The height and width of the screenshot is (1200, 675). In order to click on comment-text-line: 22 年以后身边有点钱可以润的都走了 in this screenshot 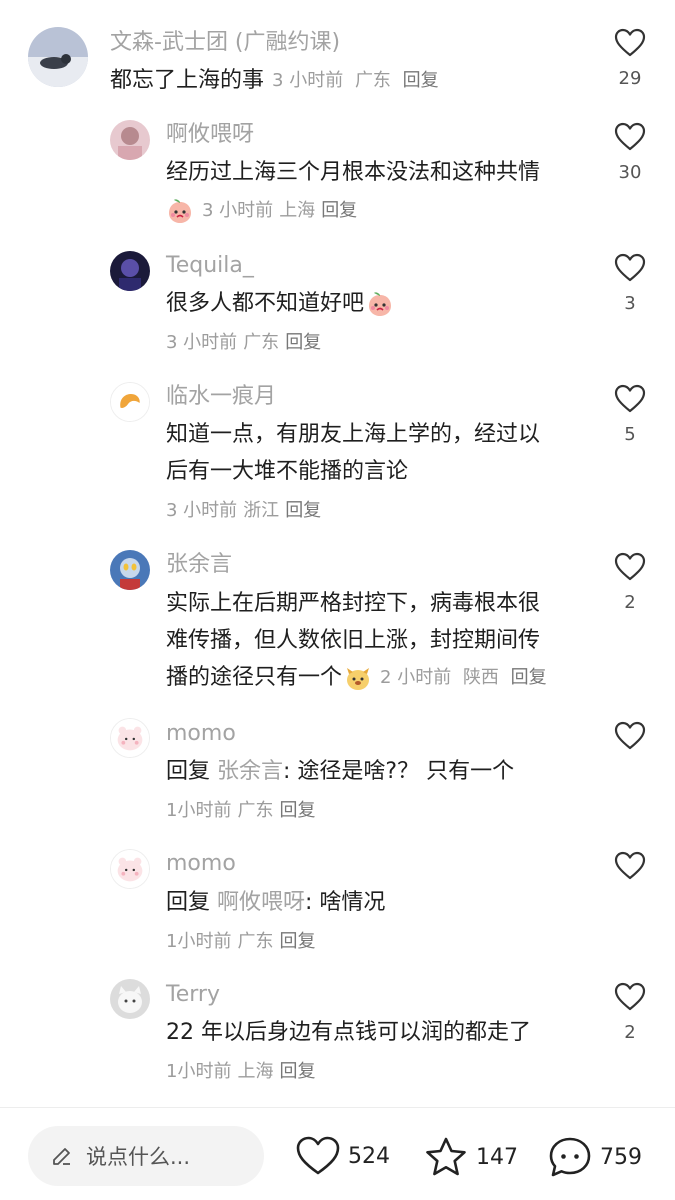, I will do `click(348, 1032)`.